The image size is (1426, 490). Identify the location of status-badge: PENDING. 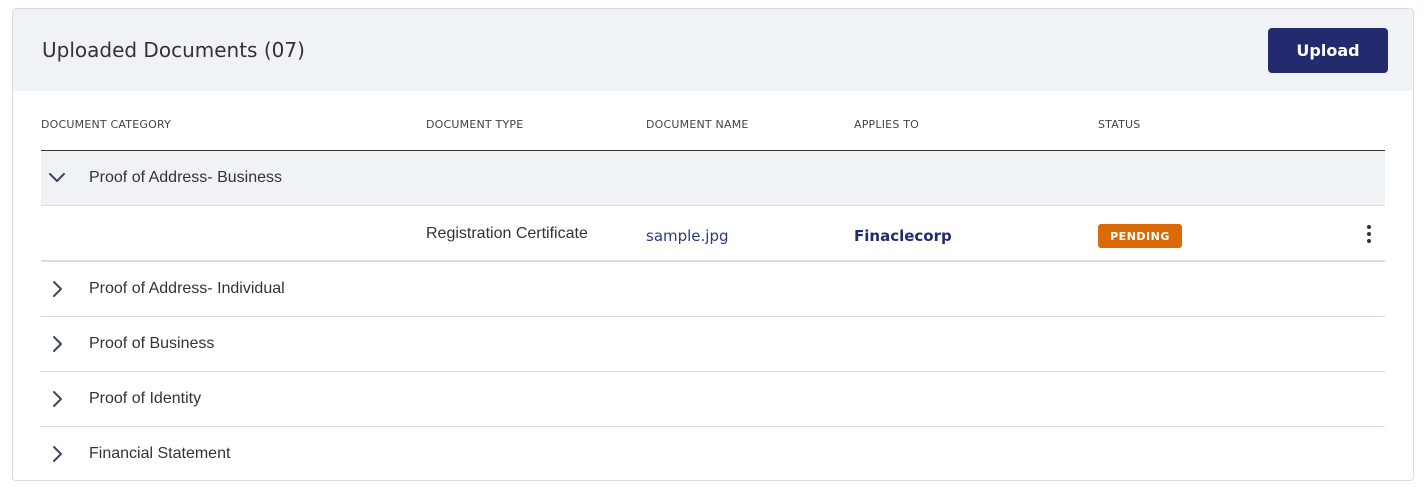
(1140, 236).